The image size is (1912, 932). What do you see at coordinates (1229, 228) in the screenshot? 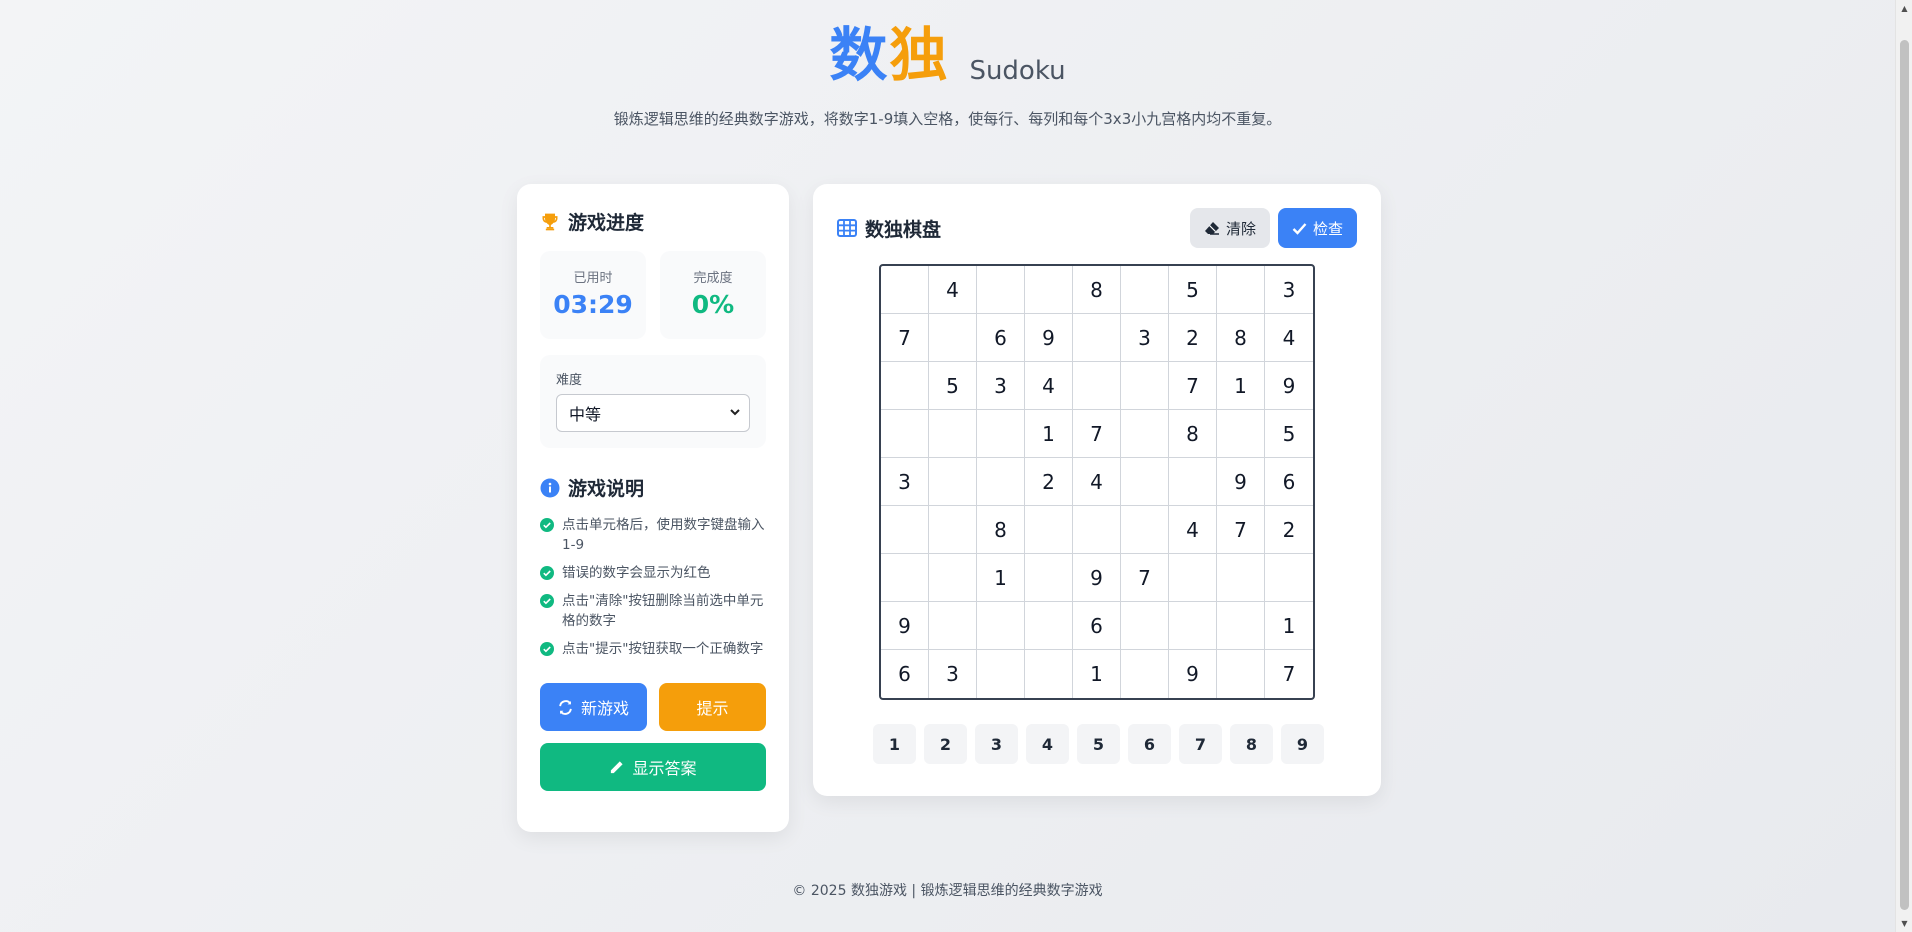
I see `clear-button: 清除` at bounding box center [1229, 228].